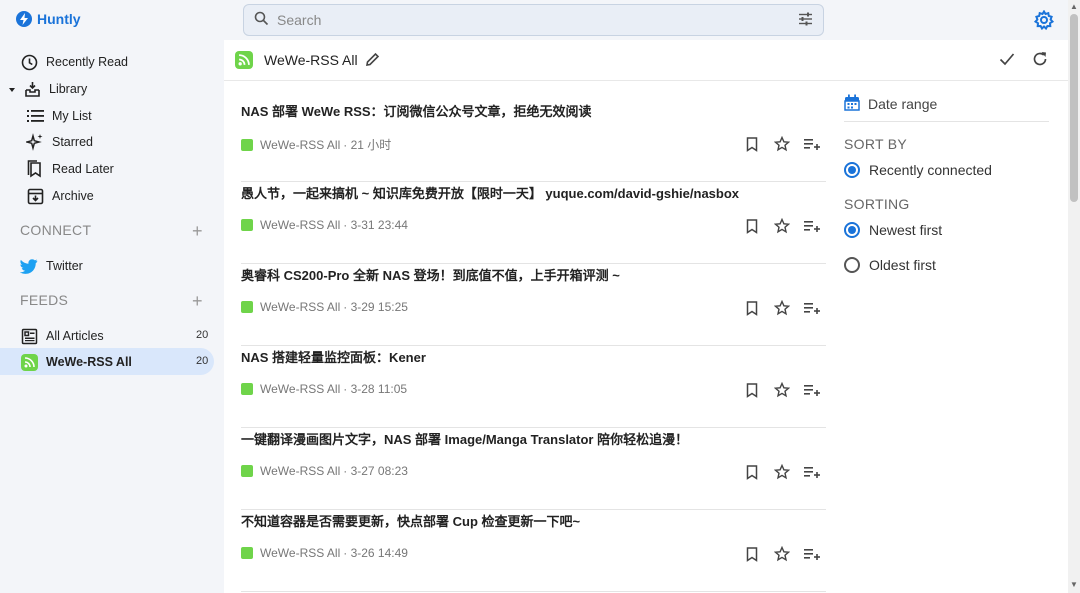 Image resolution: width=1080 pixels, height=593 pixels. What do you see at coordinates (261, 20) in the screenshot?
I see `search-icon` at bounding box center [261, 20].